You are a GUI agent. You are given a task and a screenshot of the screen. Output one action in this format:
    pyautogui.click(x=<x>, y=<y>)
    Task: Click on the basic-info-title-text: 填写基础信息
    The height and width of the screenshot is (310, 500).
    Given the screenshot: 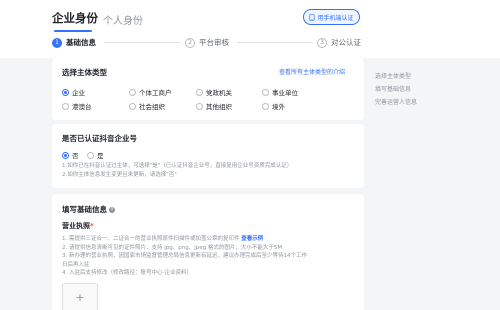 What is the action you would take?
    pyautogui.click(x=84, y=209)
    